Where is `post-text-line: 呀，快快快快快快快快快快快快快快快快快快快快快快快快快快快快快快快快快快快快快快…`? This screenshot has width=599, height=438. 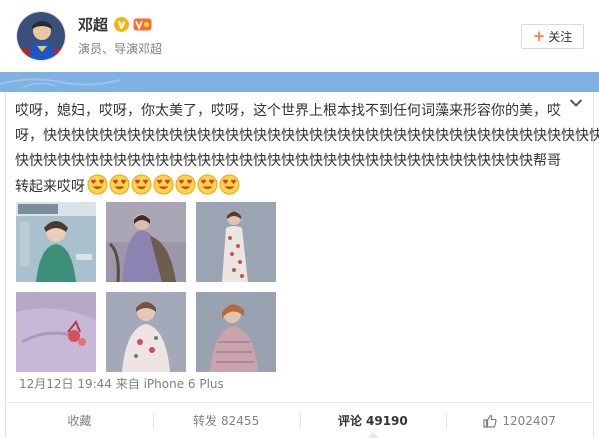
post-text-line: 呀，快快快快快快快快快快快快快快快快快快快快快快快快快快快快快快快快快快快快快快… is located at coordinates (307, 136).